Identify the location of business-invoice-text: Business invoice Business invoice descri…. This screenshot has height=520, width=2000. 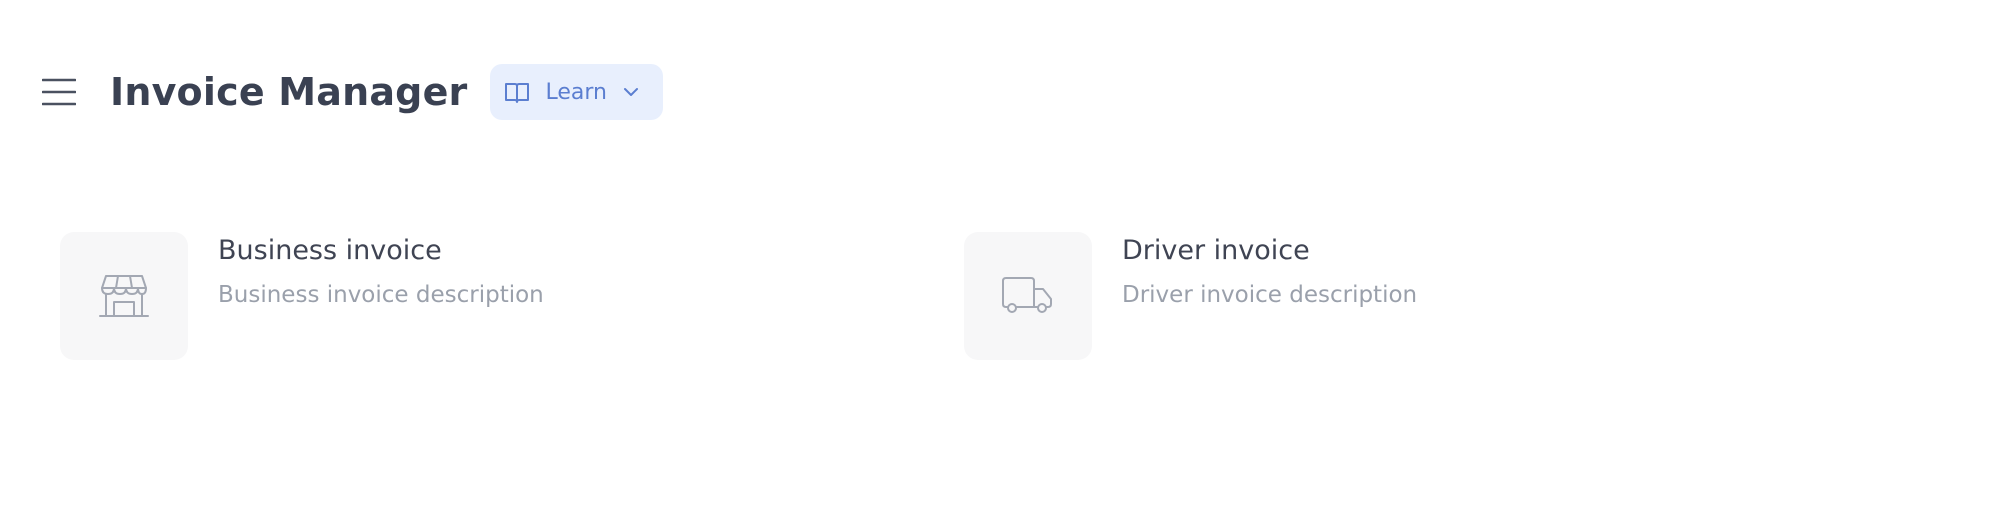
(381, 271).